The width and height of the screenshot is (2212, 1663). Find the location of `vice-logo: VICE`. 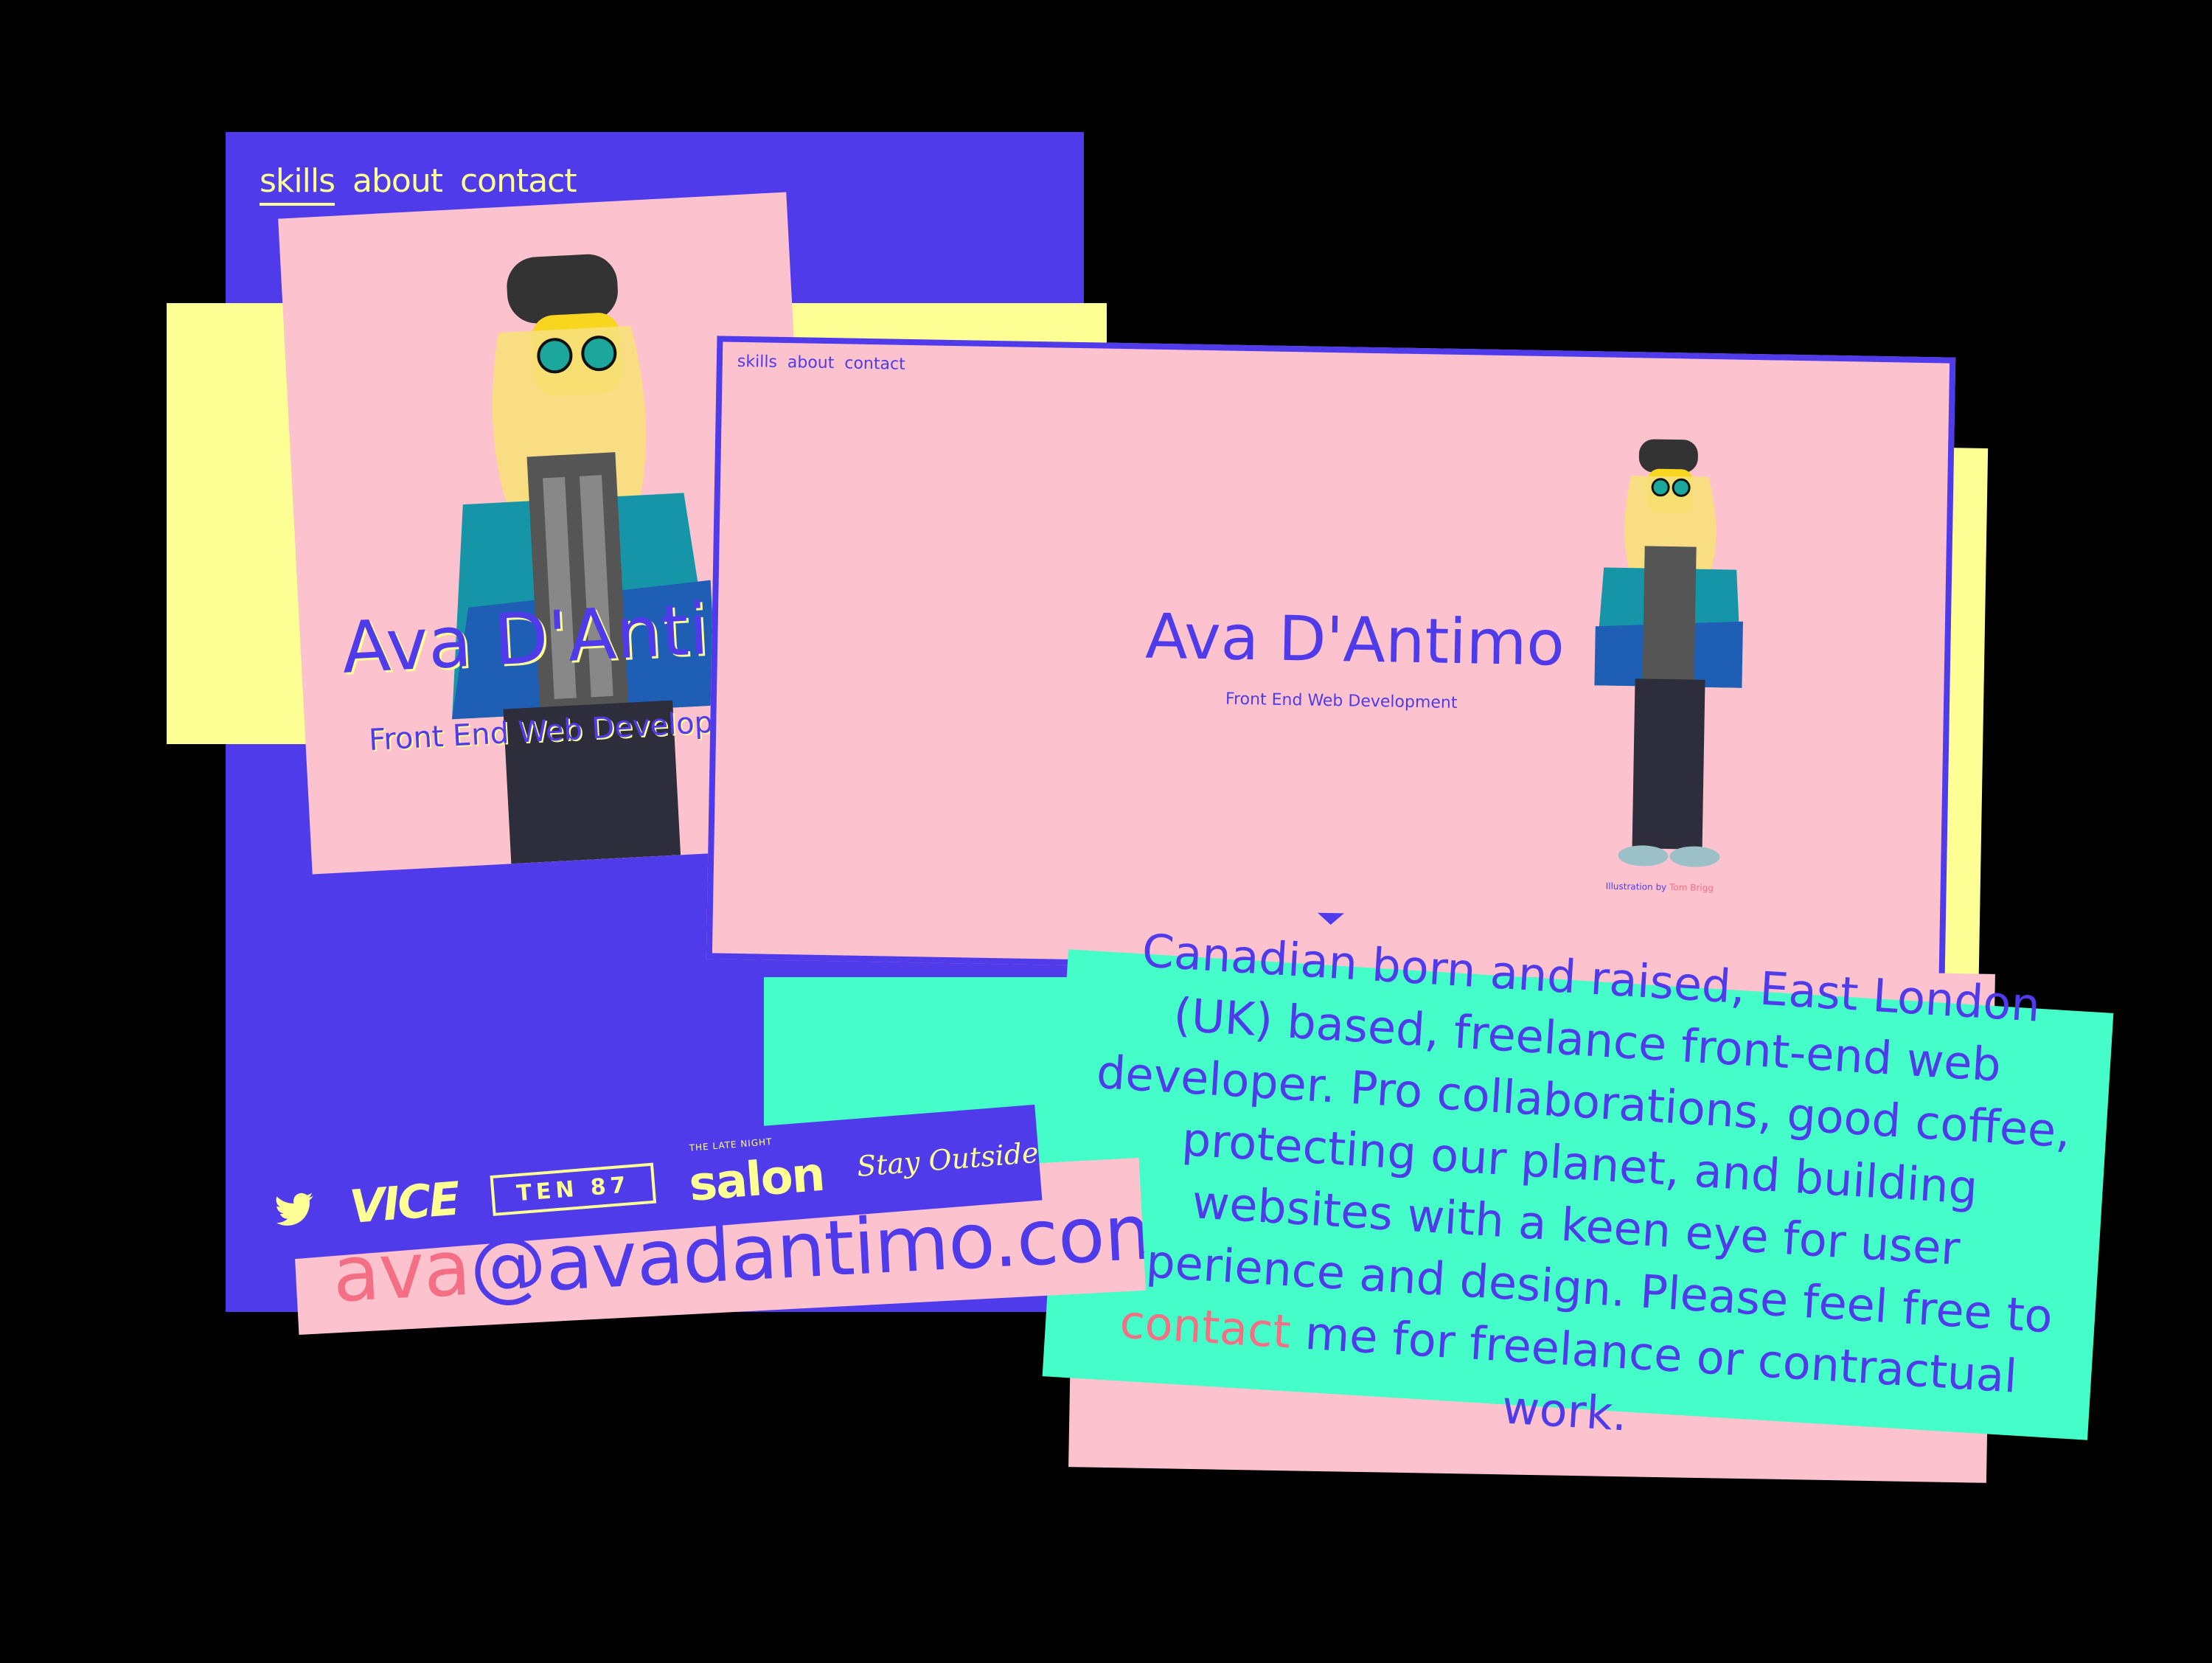

vice-logo: VICE is located at coordinates (404, 1202).